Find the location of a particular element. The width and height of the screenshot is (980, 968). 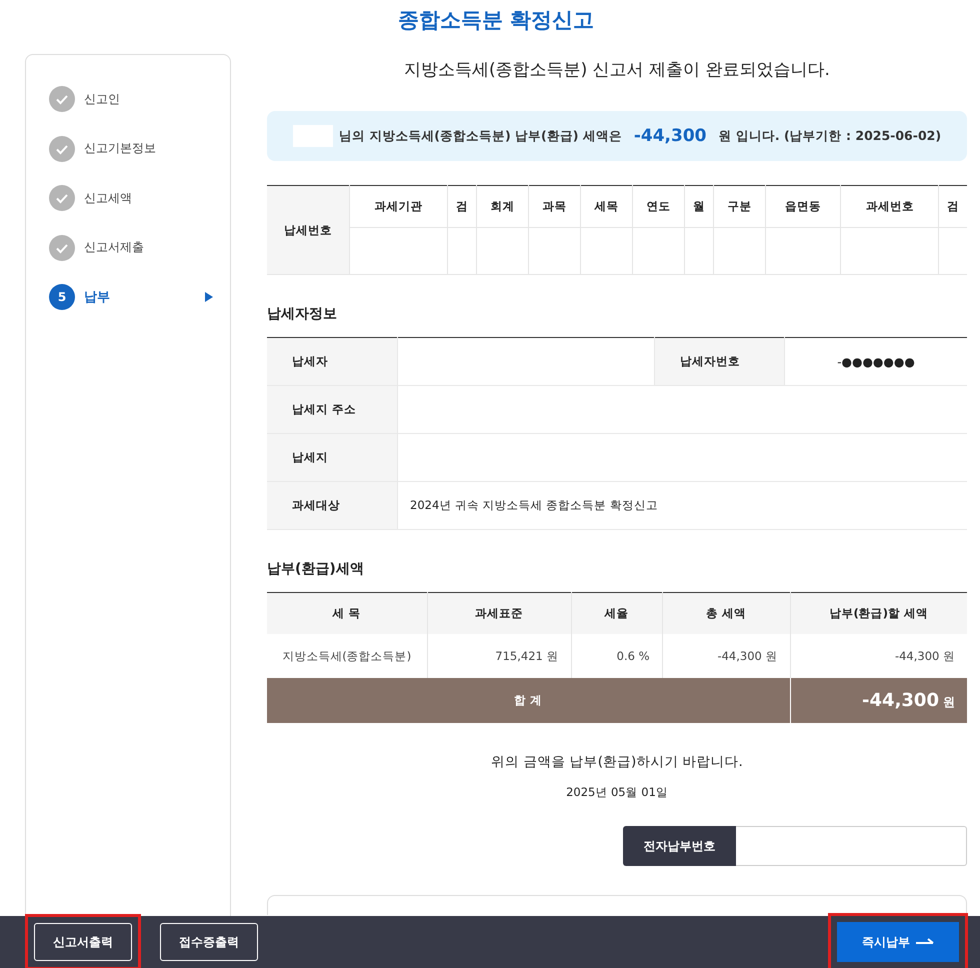

table-header: 납세번호 is located at coordinates (308, 230).